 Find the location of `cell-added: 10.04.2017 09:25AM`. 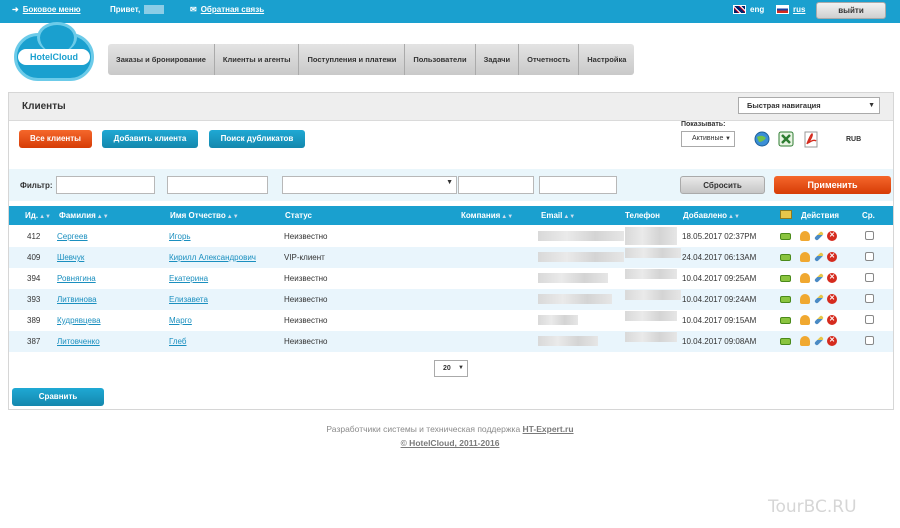

cell-added: 10.04.2017 09:25AM is located at coordinates (719, 278).